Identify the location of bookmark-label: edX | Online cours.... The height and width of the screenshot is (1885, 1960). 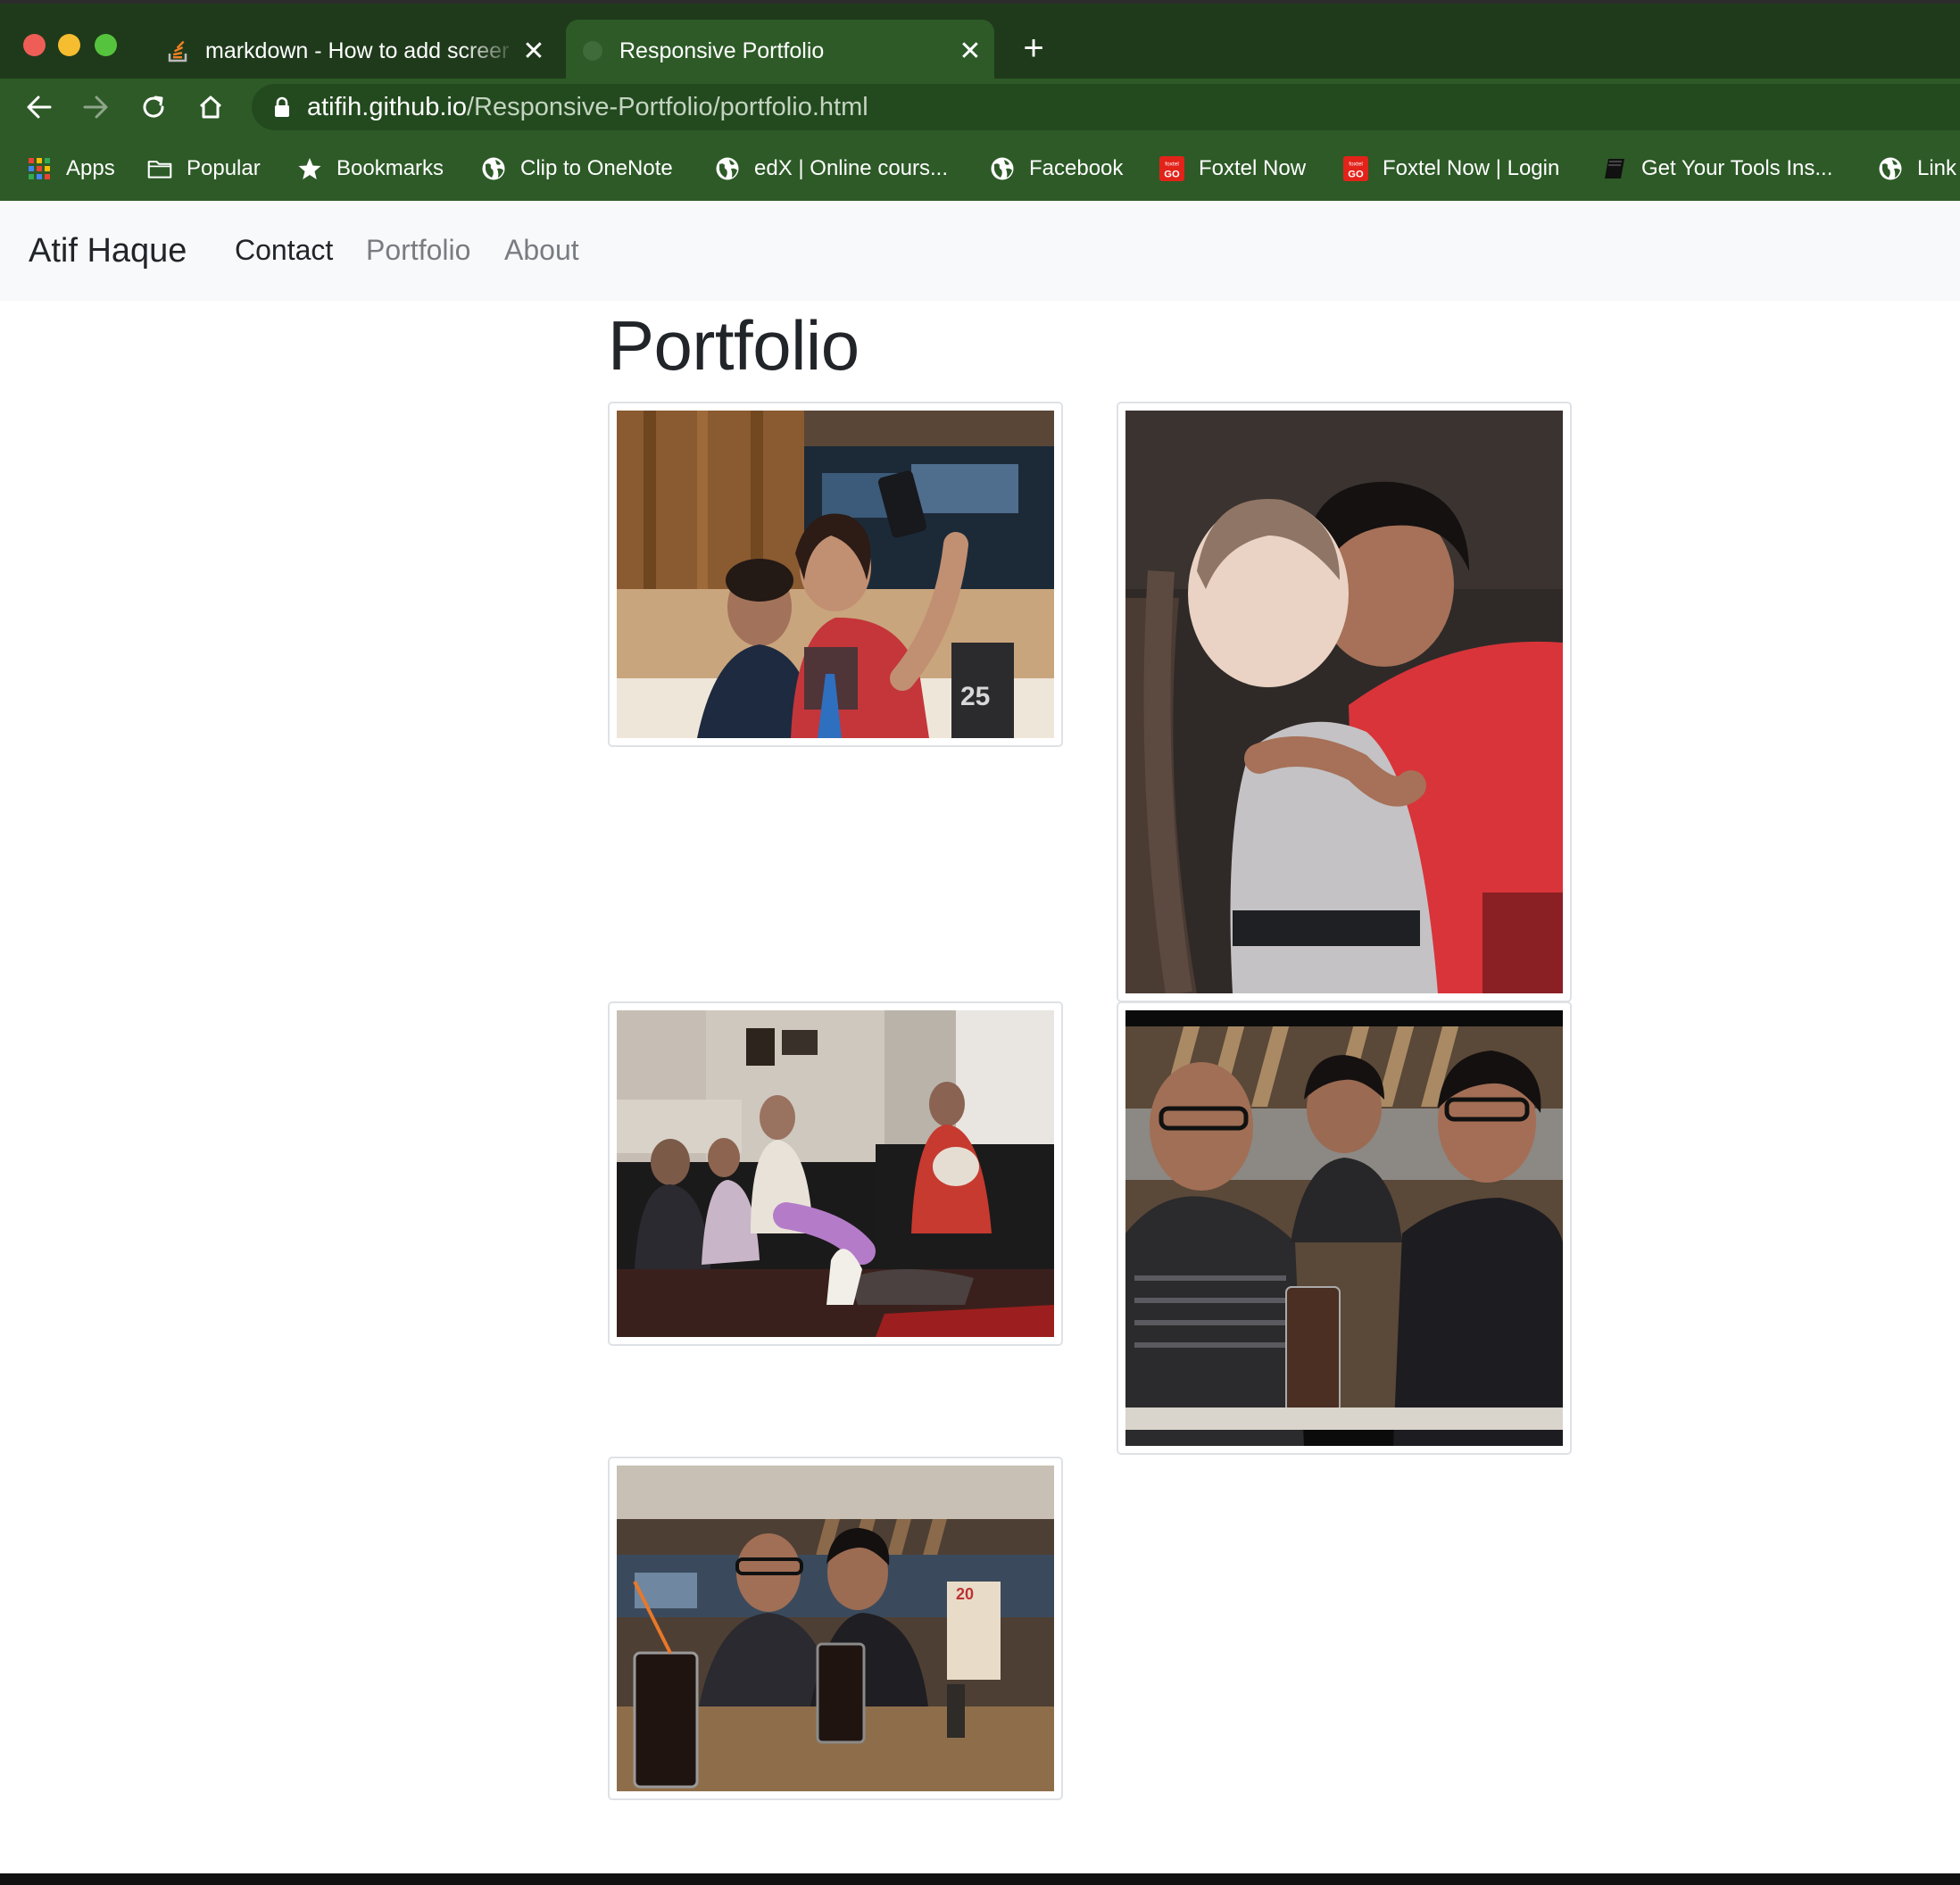
(851, 168).